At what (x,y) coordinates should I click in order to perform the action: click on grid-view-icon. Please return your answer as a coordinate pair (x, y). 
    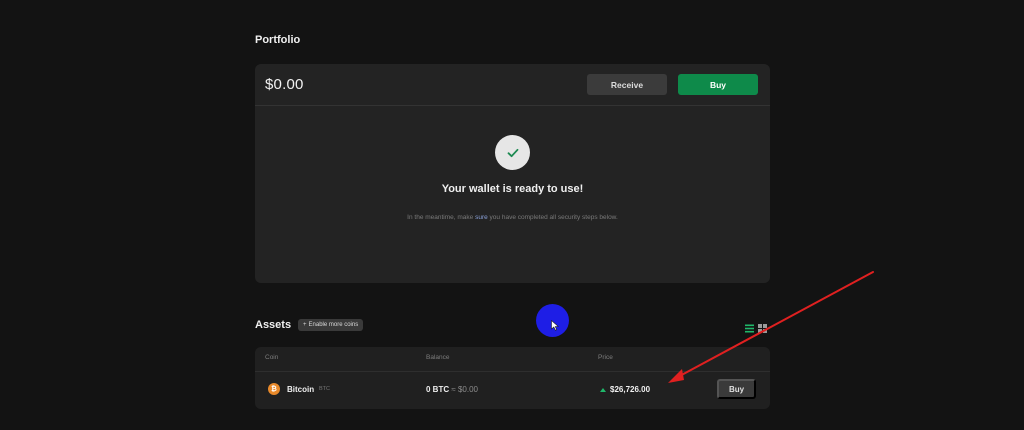
    Looking at the image, I should click on (762, 329).